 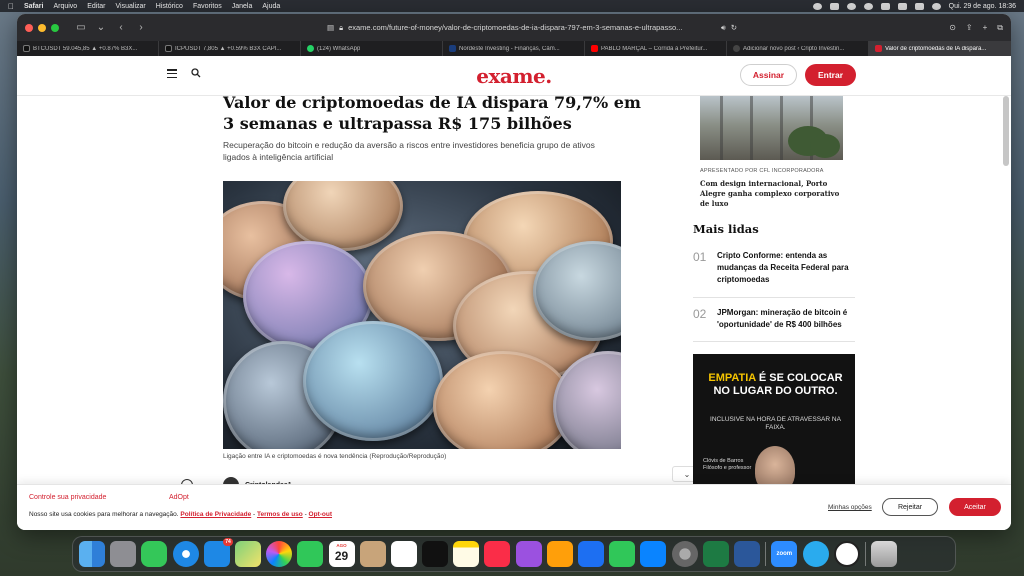 I want to click on user-icon, so click(x=834, y=6).